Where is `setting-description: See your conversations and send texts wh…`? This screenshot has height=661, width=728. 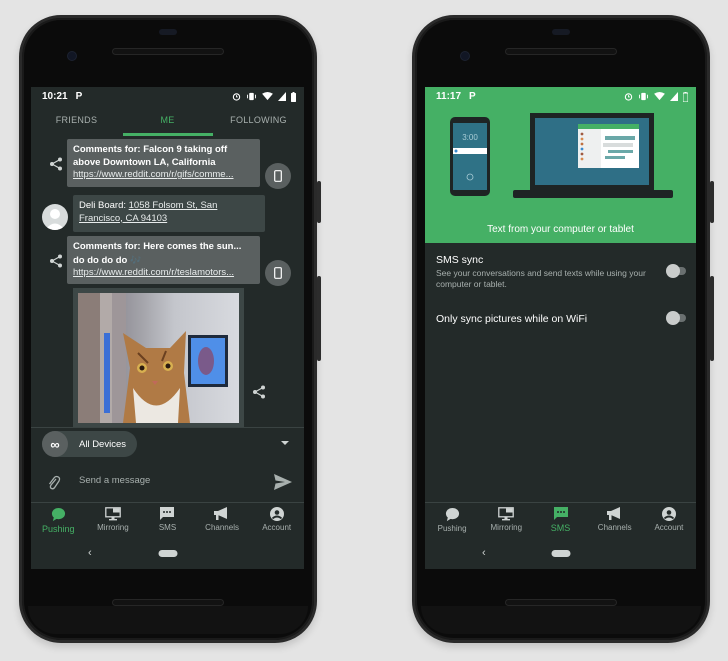
setting-description: See your conversations and send texts wh… is located at coordinates (541, 278).